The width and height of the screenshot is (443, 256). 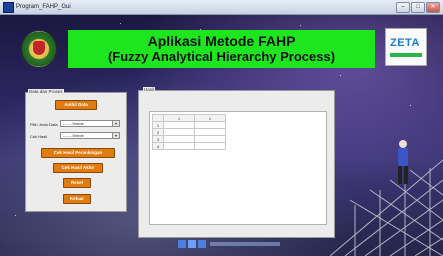 I want to click on table-row: 1, so click(x=189, y=125).